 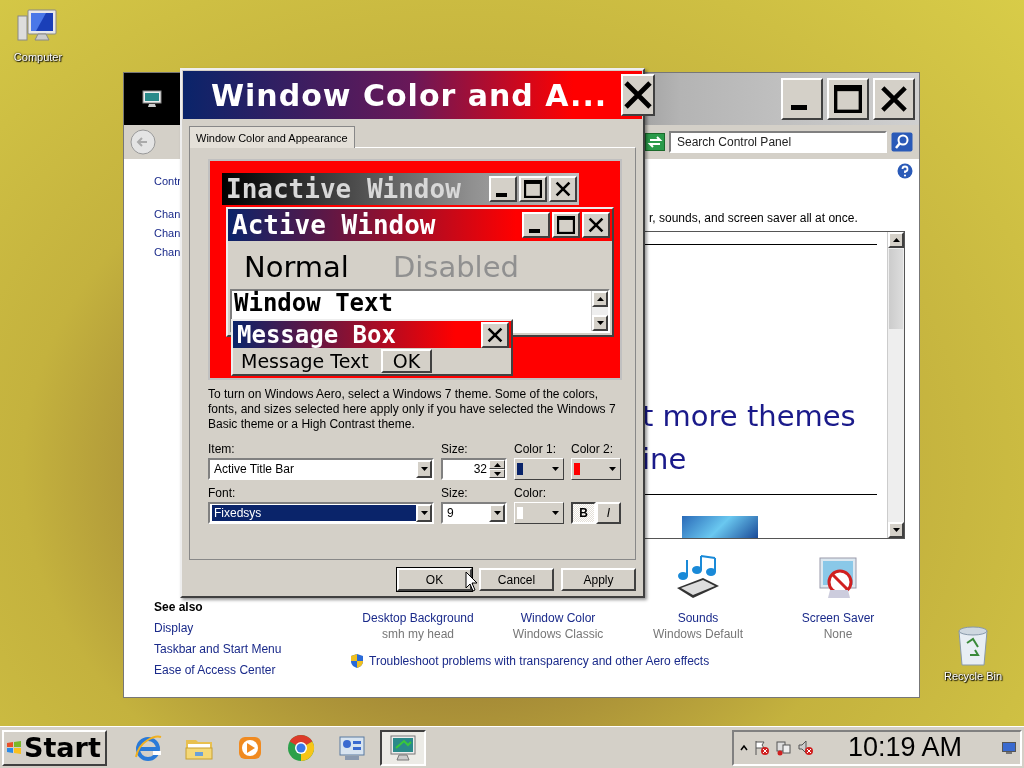 What do you see at coordinates (806, 747) in the screenshot?
I see `speaker-muted-icon` at bounding box center [806, 747].